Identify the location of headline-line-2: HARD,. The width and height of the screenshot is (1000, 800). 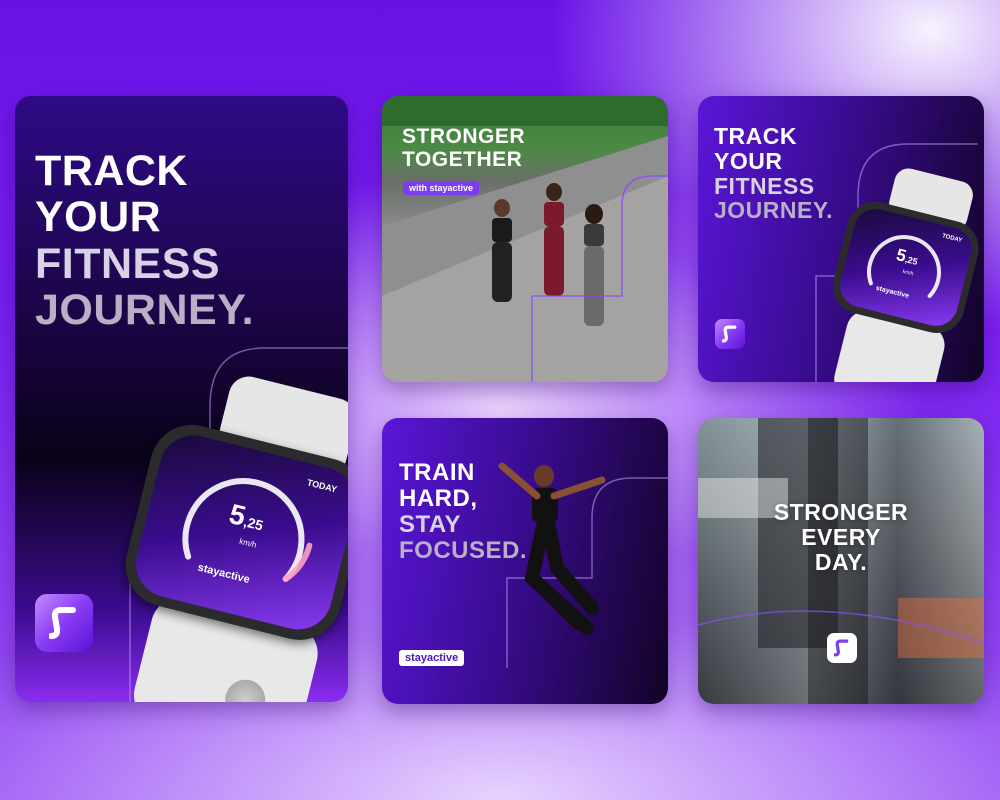
(438, 498).